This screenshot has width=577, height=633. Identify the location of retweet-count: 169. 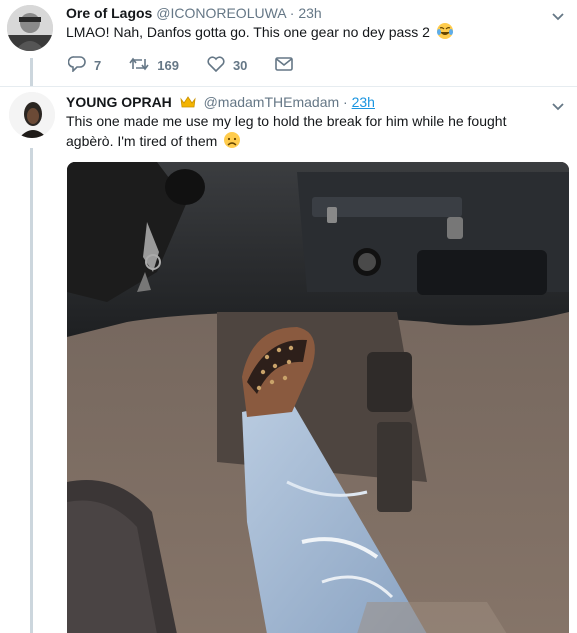
(168, 65).